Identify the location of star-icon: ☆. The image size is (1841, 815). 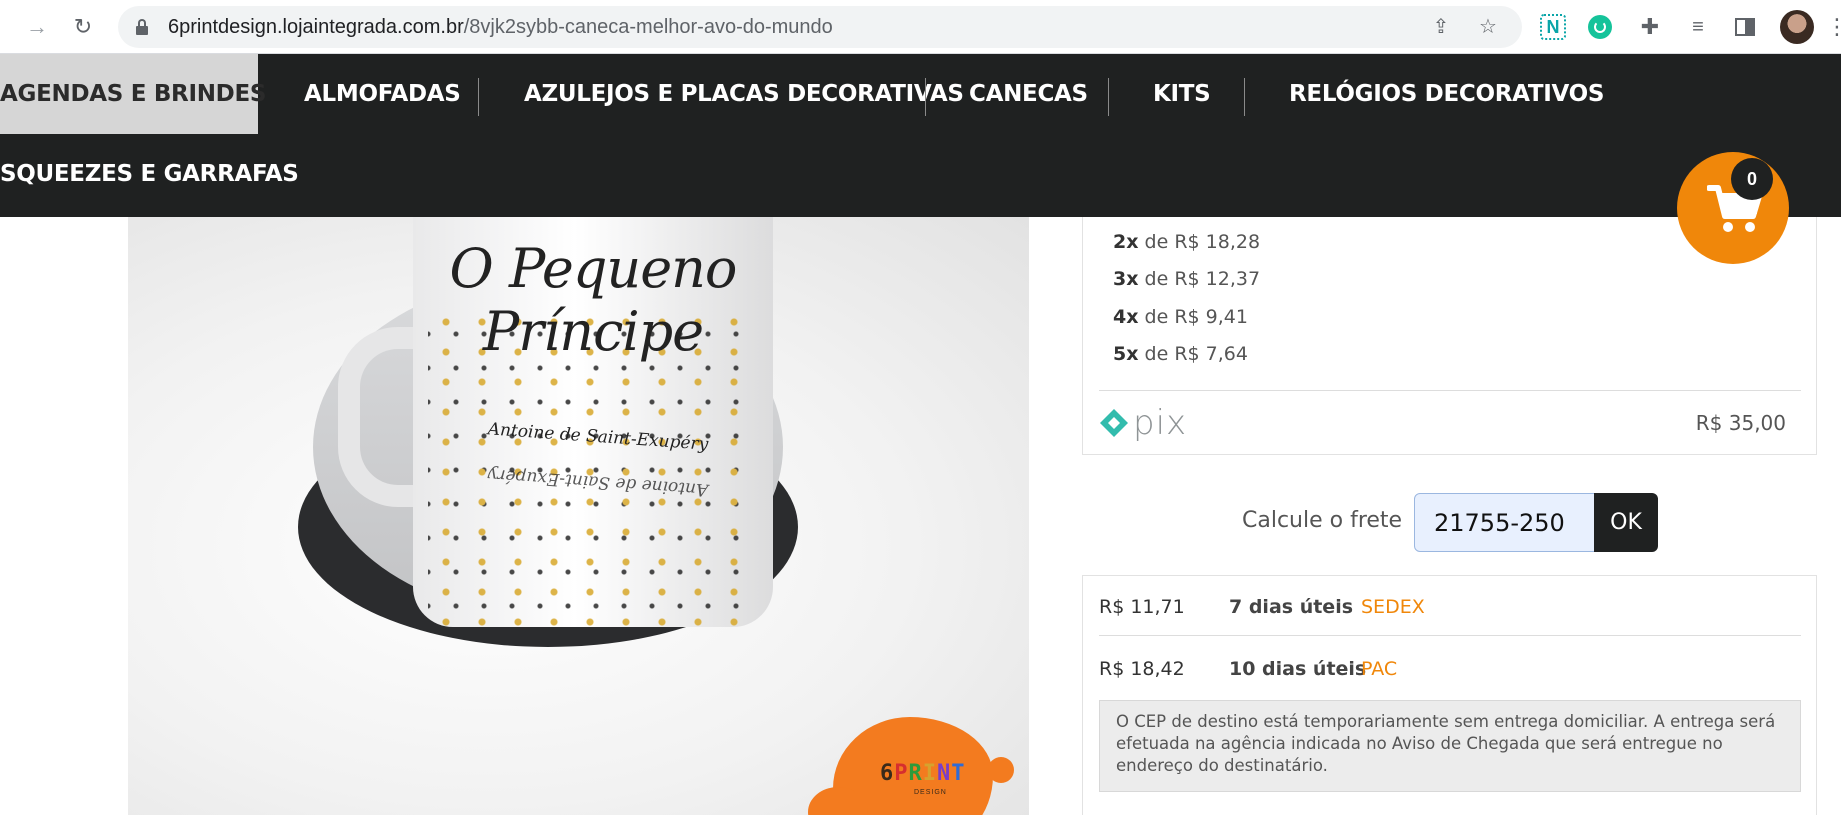
(1488, 27).